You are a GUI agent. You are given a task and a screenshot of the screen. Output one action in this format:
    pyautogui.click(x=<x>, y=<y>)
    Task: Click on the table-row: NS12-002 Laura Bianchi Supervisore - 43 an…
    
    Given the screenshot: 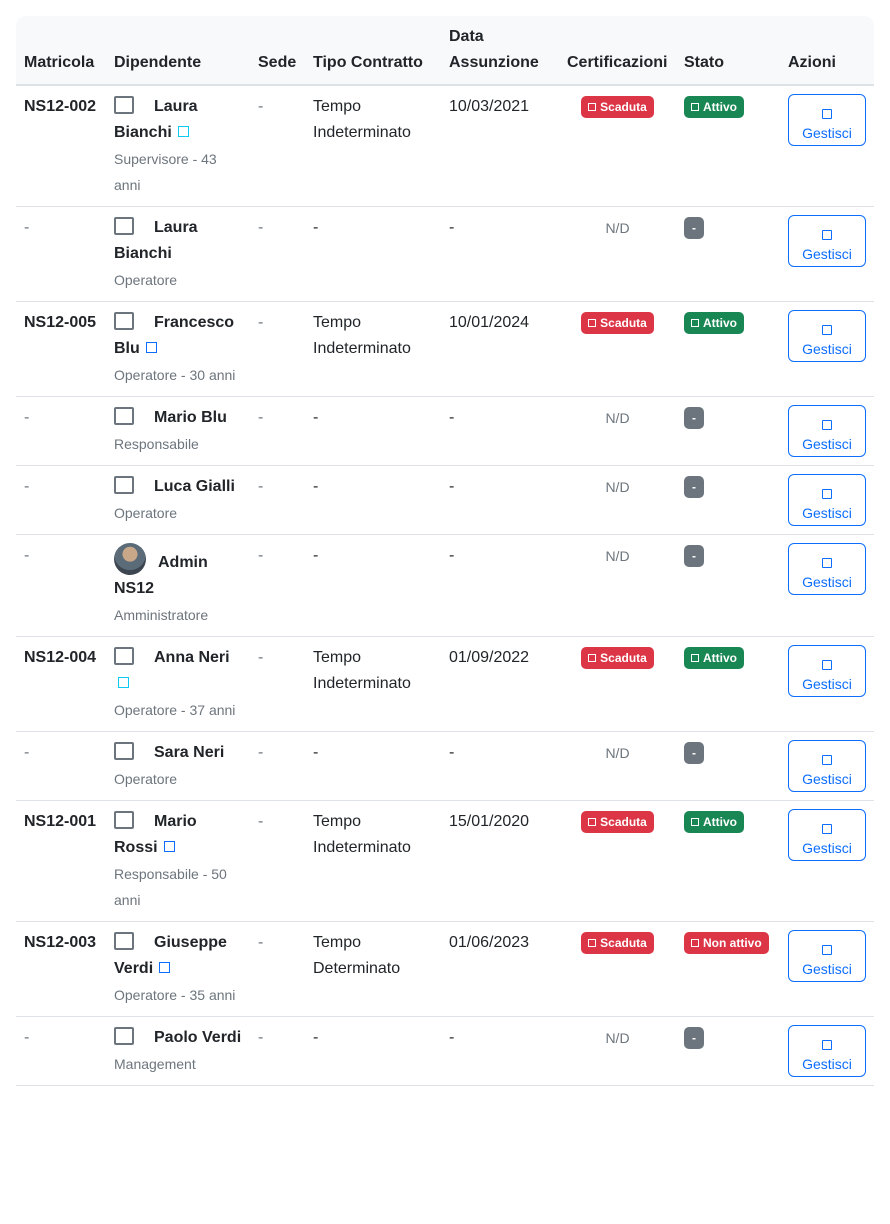 What is the action you would take?
    pyautogui.click(x=445, y=146)
    